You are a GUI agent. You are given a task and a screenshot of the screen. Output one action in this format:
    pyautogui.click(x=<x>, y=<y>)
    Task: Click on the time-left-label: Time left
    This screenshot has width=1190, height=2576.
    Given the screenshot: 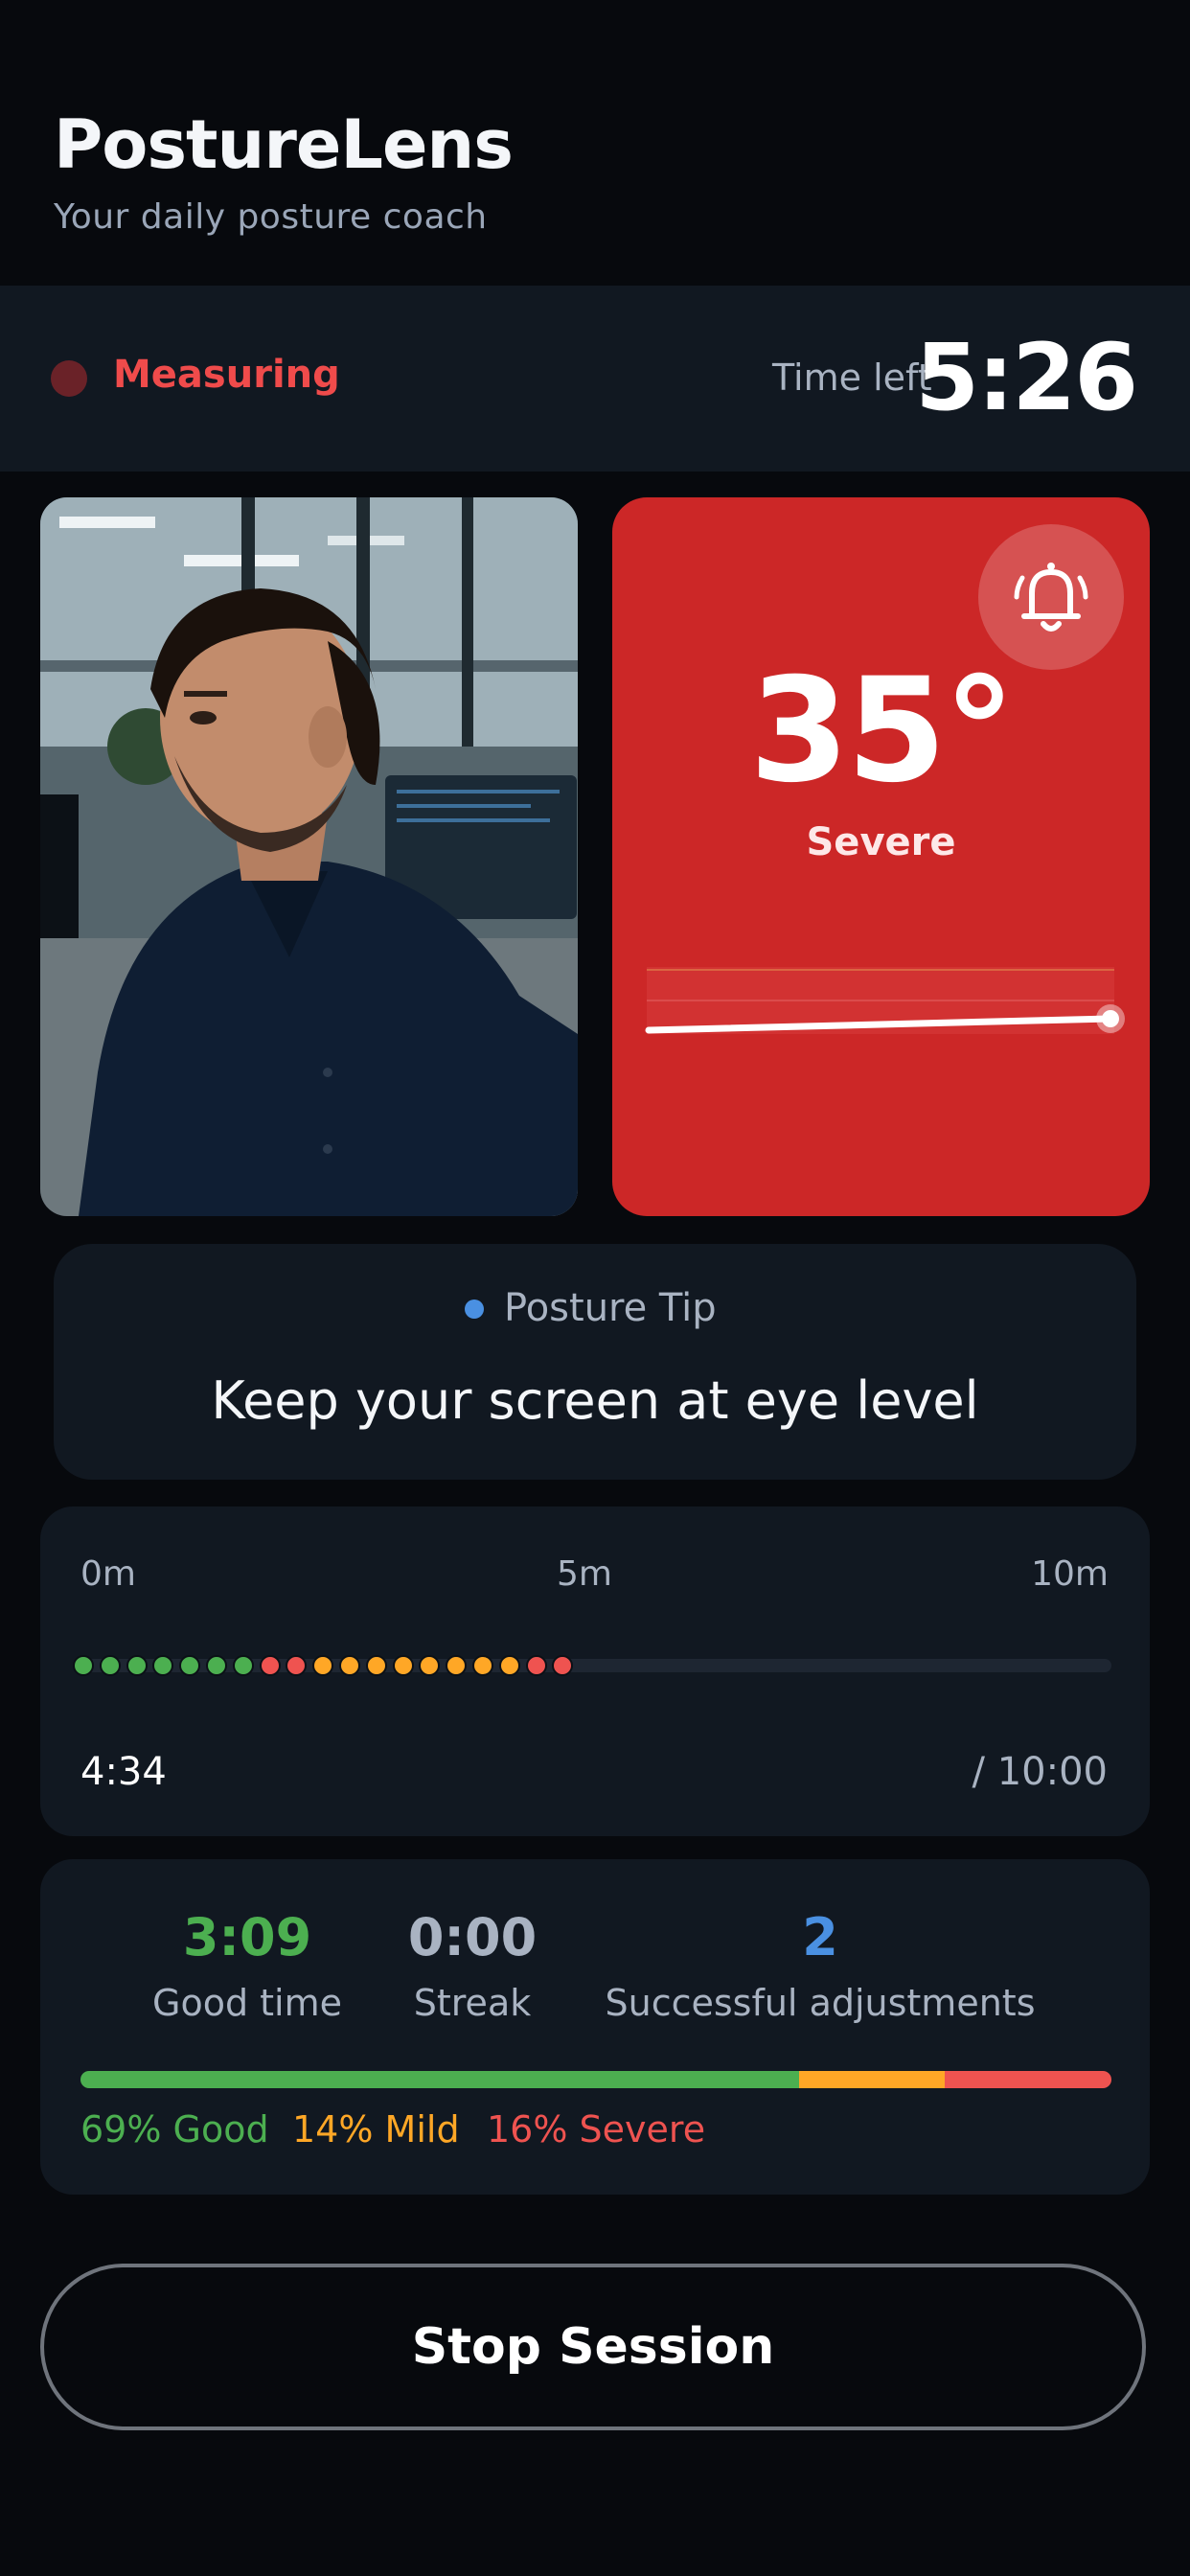 What is the action you would take?
    pyautogui.click(x=852, y=377)
    